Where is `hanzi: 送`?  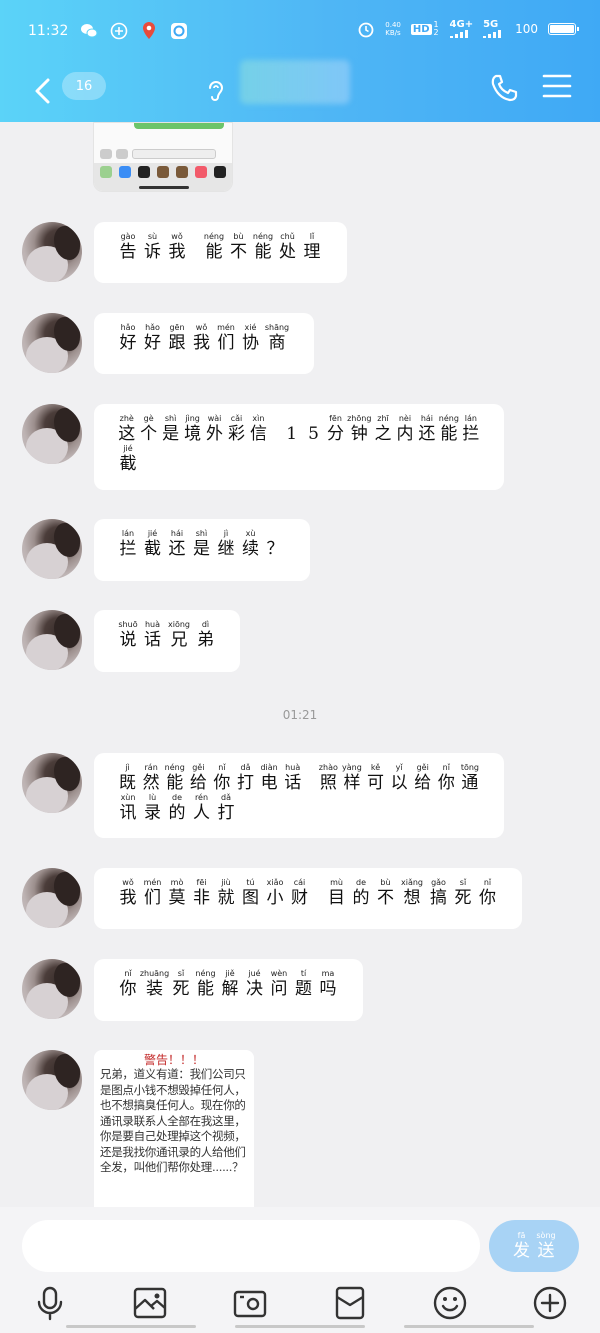 hanzi: 送 is located at coordinates (546, 1251).